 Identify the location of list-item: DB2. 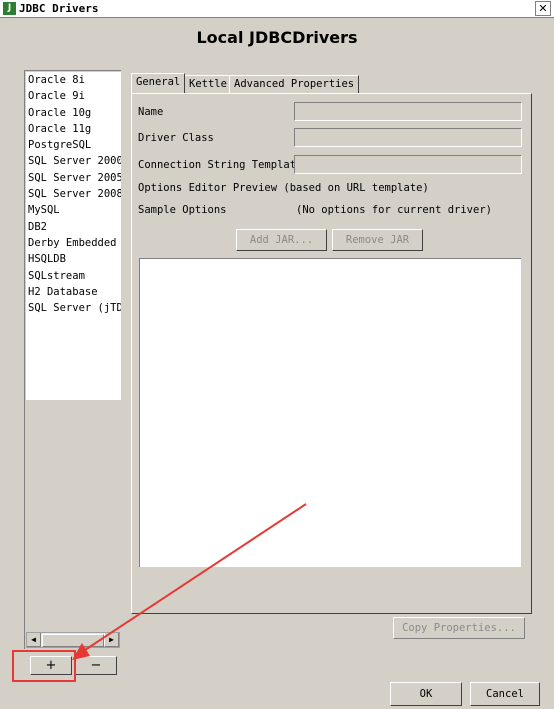
(73, 227).